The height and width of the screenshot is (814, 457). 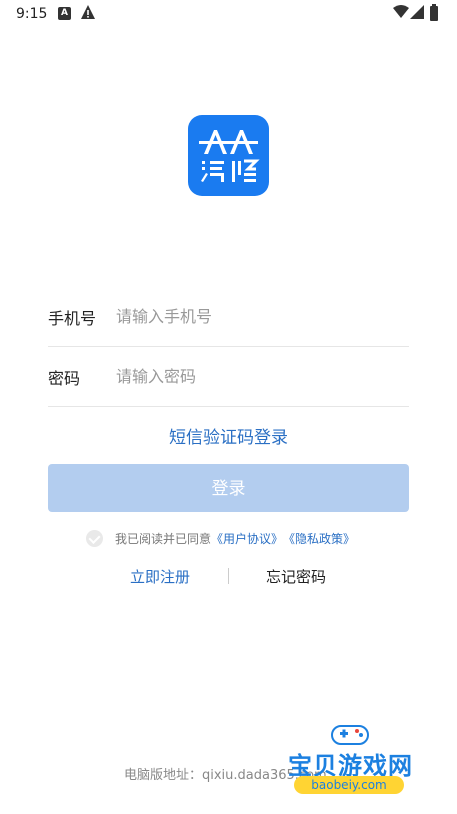 I want to click on sms-login-link: 短信验证码登录, so click(x=228, y=435).